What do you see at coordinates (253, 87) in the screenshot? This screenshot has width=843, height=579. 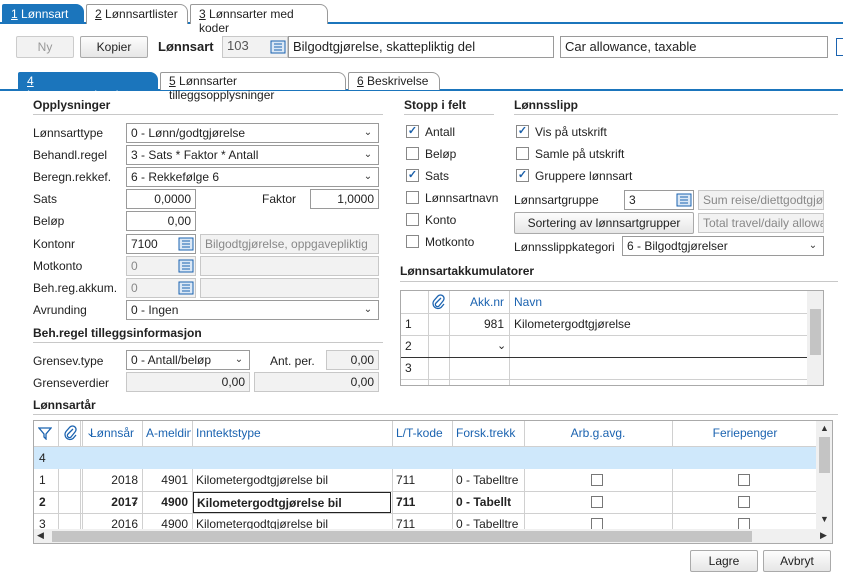 I see `tab-lonnsarter-tilleggsopplysninger: 5 Lønnsarter tilleggsopplysninger` at bounding box center [253, 87].